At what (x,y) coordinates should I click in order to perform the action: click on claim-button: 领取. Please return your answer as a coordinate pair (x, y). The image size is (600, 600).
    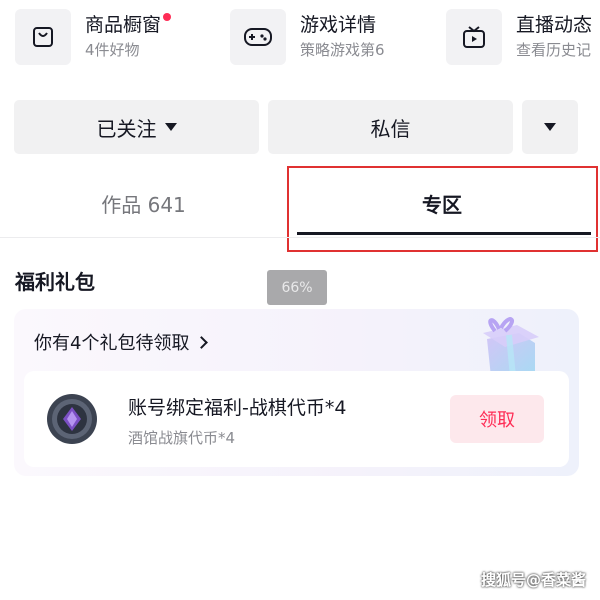
    Looking at the image, I should click on (497, 419).